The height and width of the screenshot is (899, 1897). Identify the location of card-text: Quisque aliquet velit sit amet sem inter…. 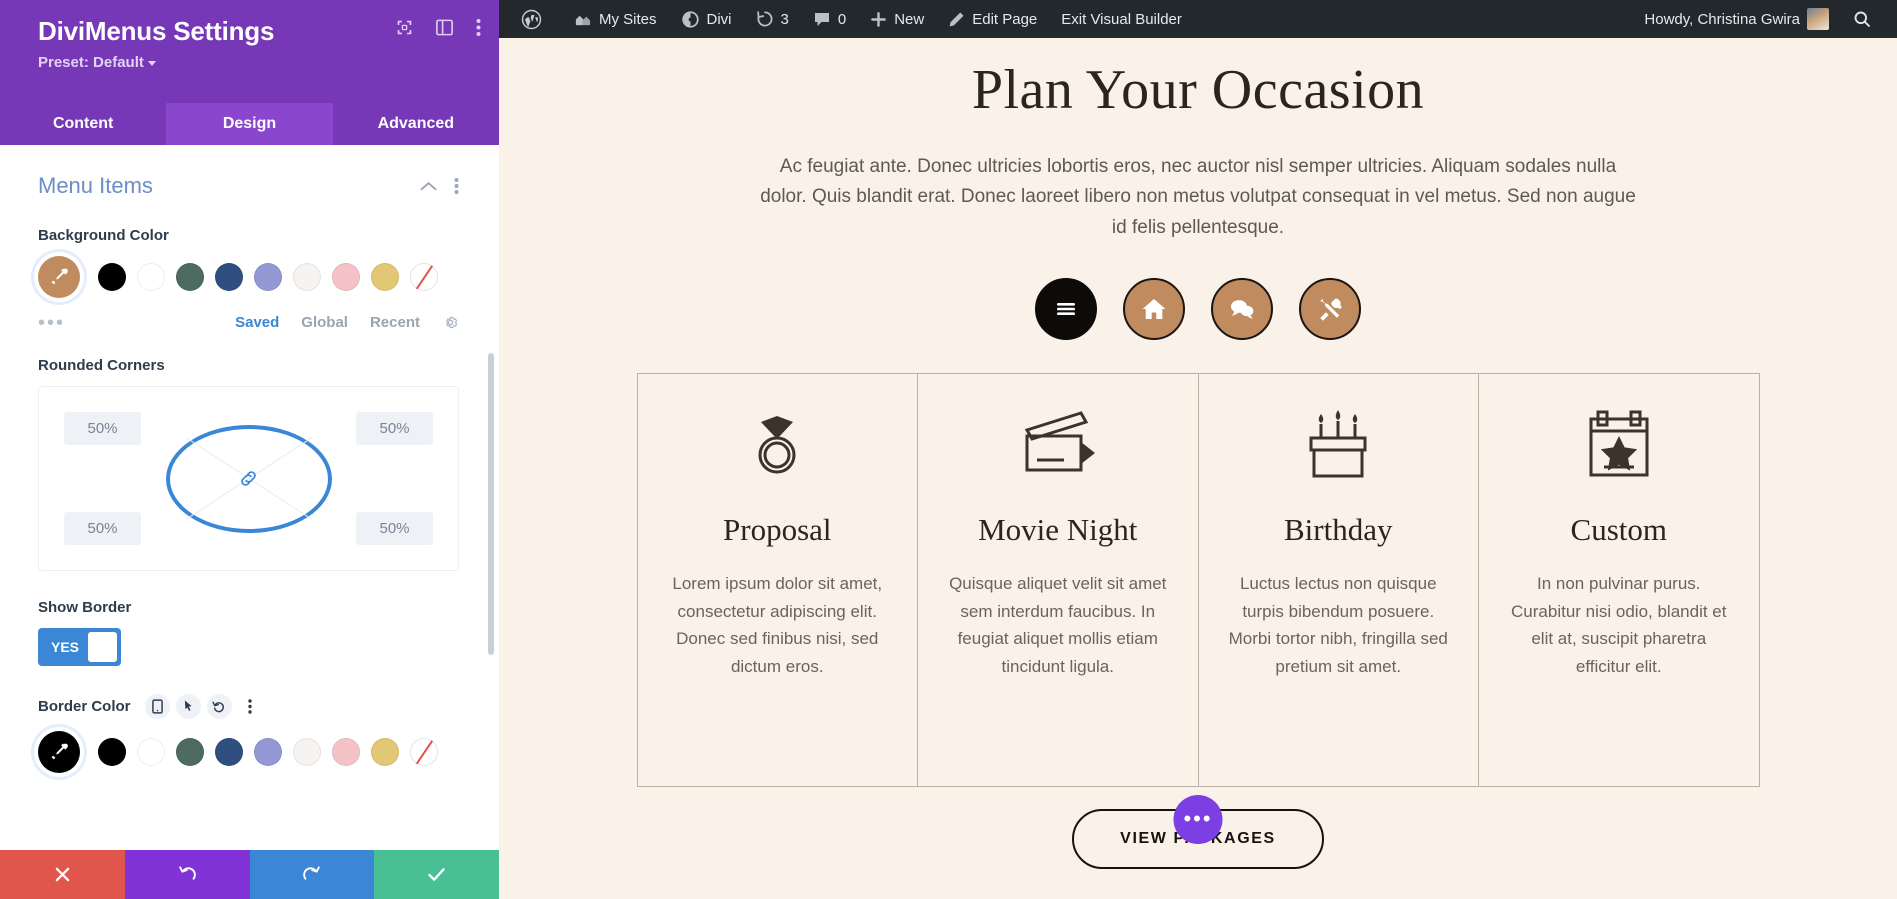
(1058, 624).